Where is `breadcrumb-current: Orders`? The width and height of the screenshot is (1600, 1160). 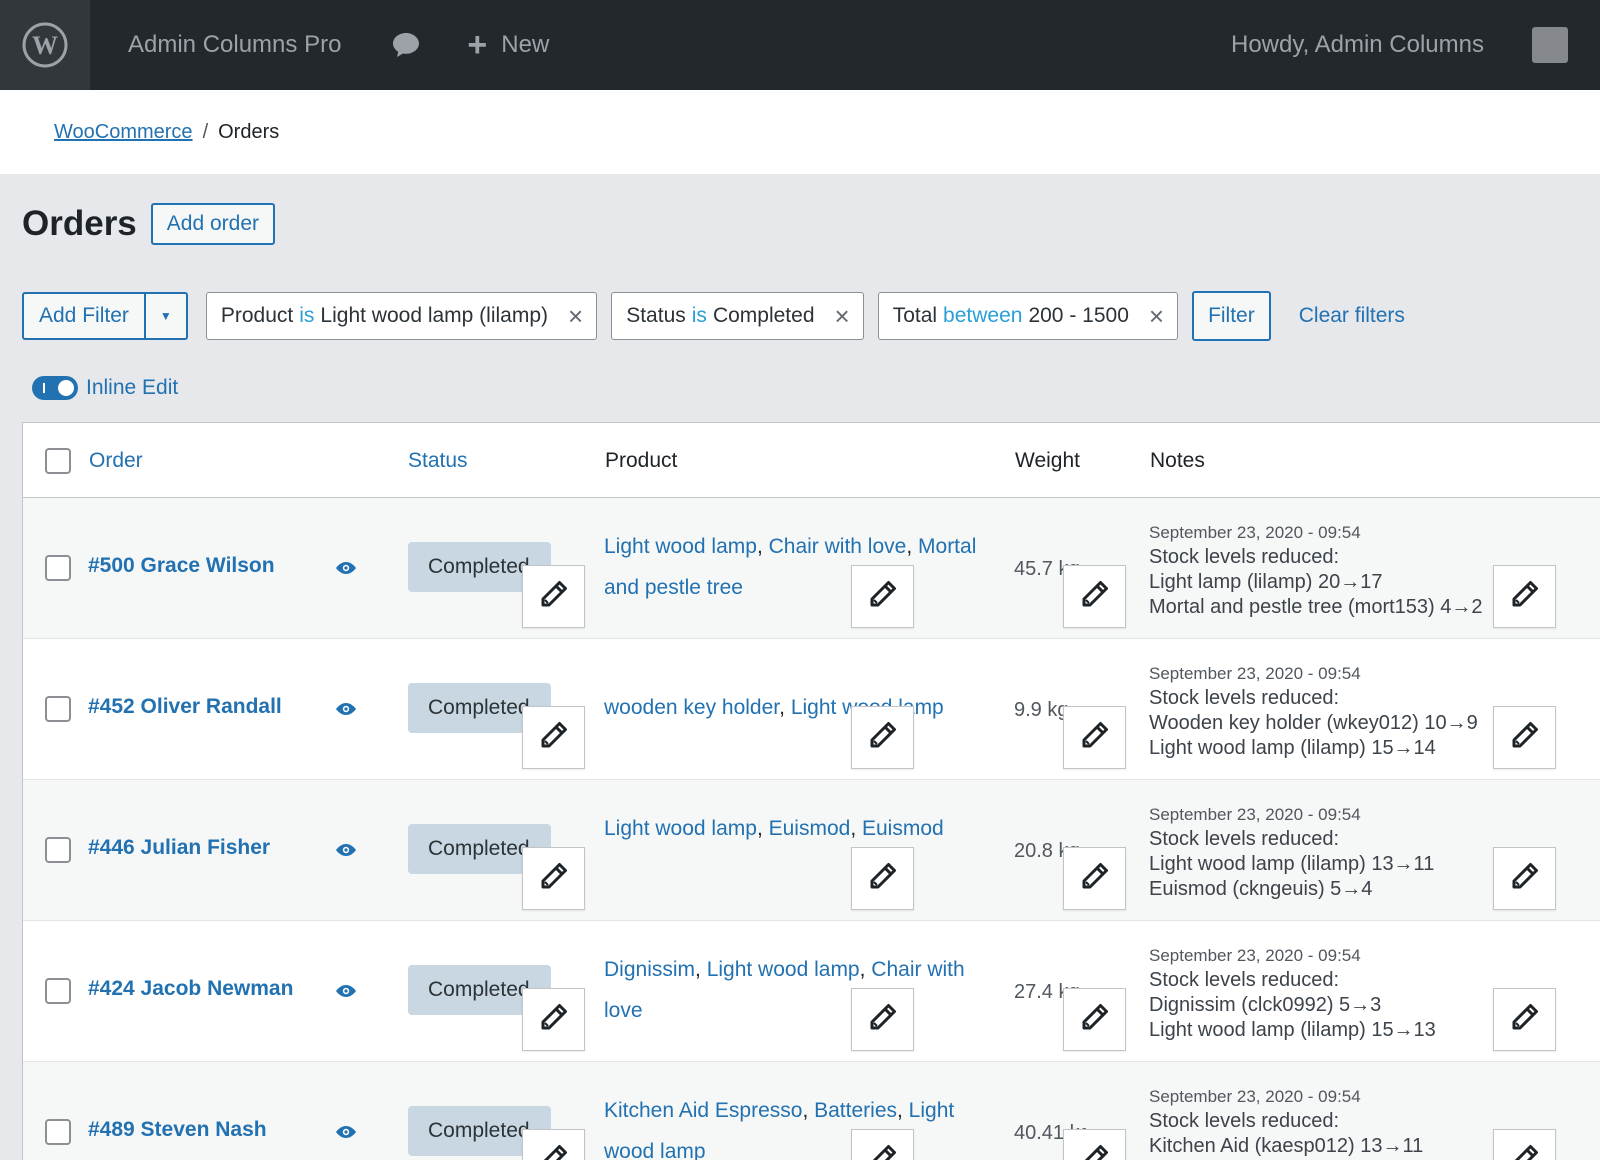
breadcrumb-current: Orders is located at coordinates (249, 131).